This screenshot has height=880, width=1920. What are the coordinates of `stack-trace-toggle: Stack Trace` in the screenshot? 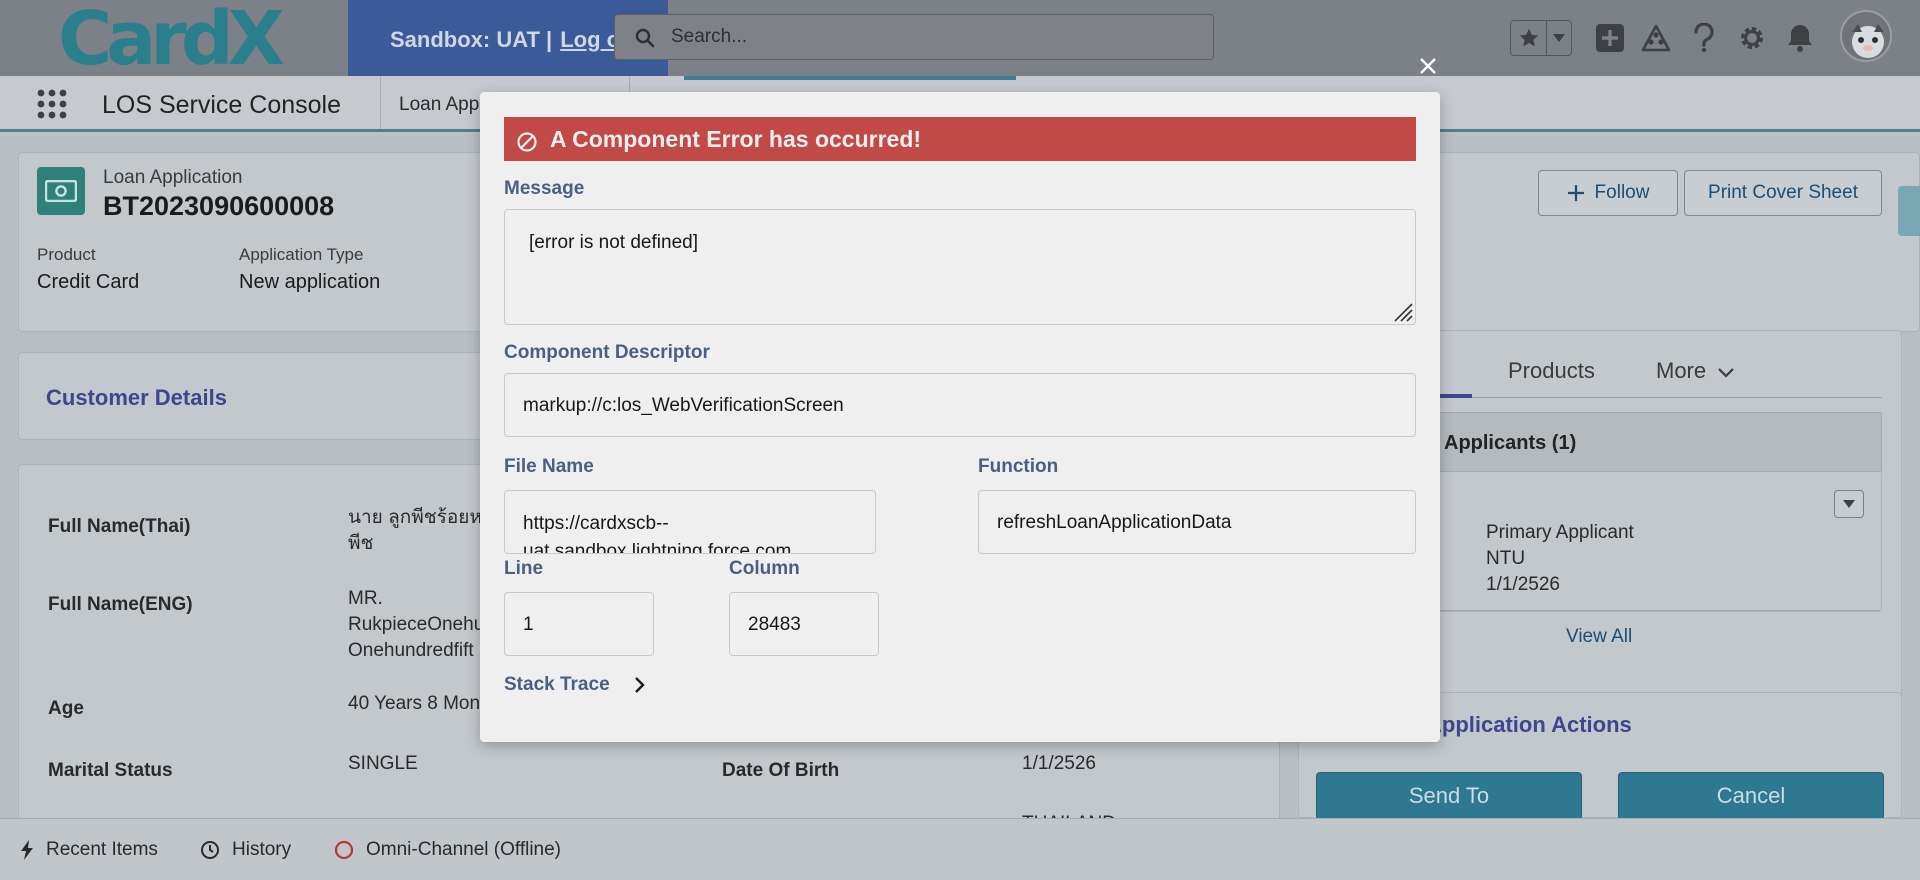 It's located at (575, 685).